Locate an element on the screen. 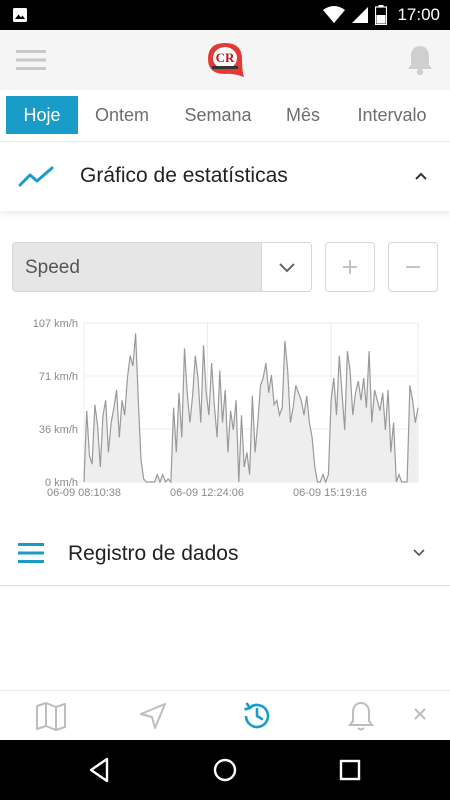  tab-ontem: Ontem is located at coordinates (122, 115).